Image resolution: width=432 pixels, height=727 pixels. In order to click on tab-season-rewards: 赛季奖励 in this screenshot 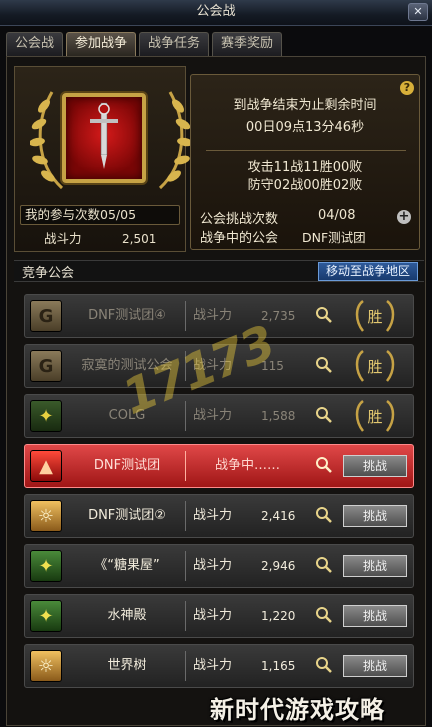, I will do `click(247, 44)`.